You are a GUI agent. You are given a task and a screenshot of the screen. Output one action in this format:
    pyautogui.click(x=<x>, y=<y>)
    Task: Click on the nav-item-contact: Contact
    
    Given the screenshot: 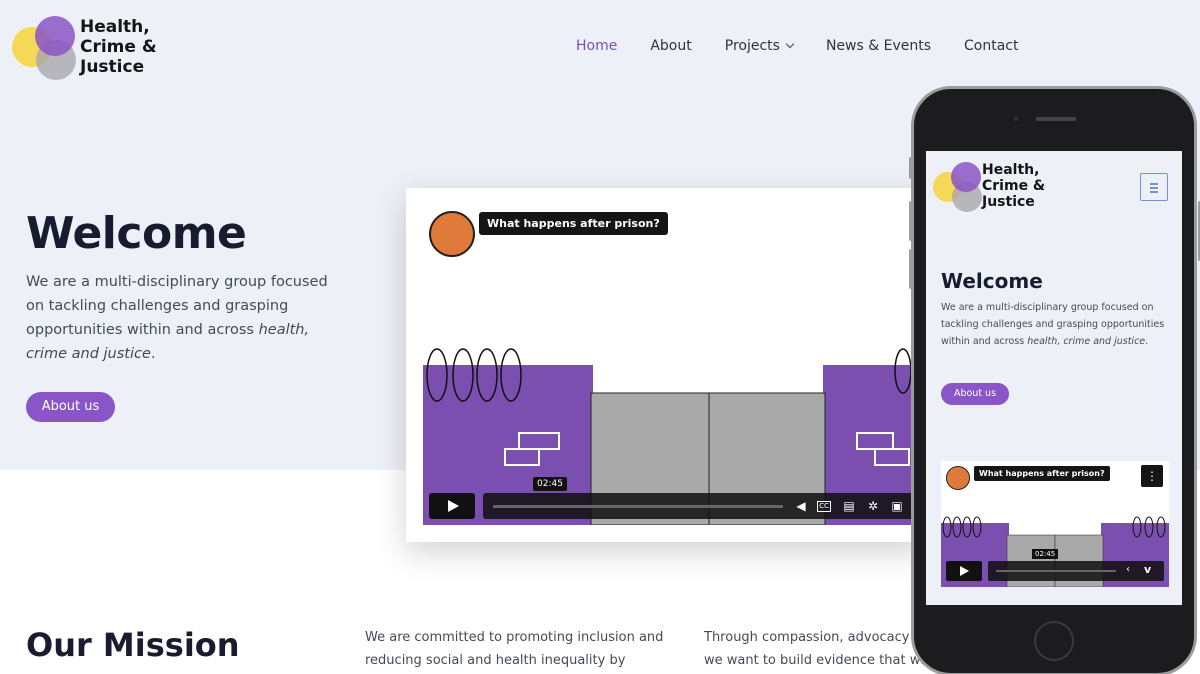 What is the action you would take?
    pyautogui.click(x=991, y=46)
    